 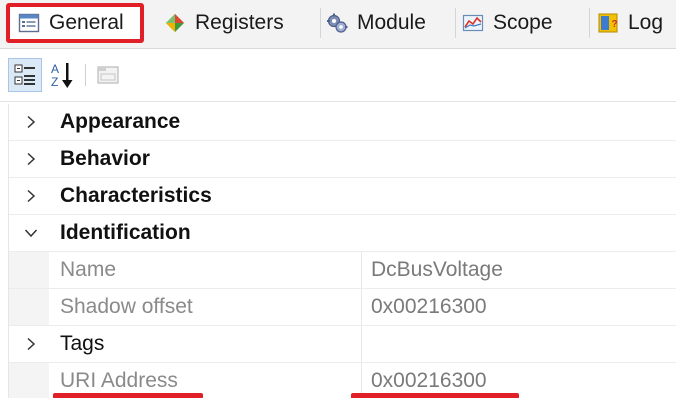 I want to click on property-value: DcBusVoltage, so click(x=437, y=270).